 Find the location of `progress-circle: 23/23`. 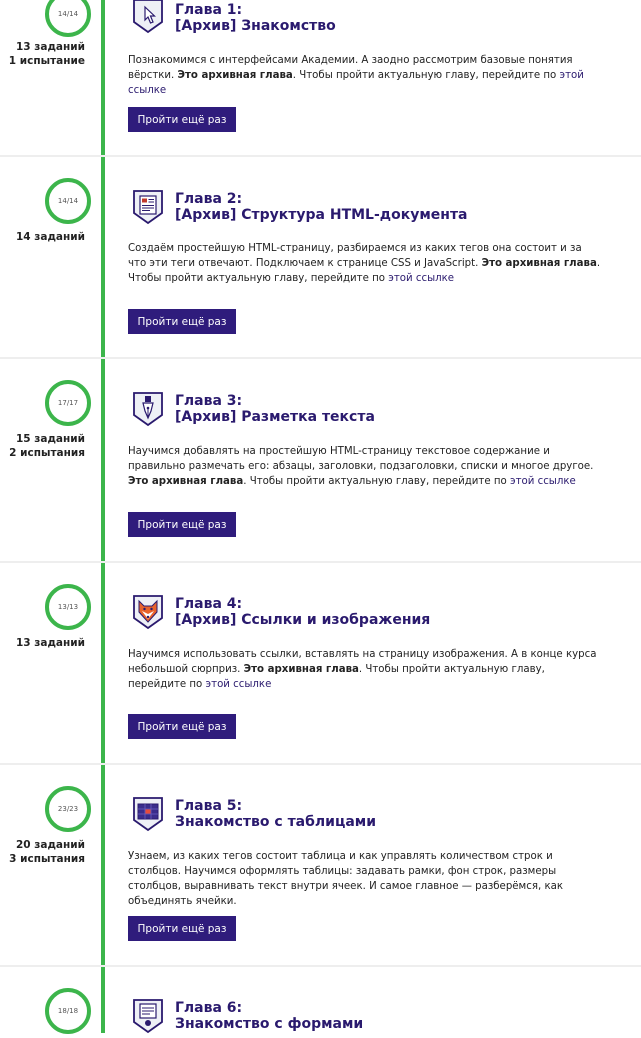

progress-circle: 23/23 is located at coordinates (68, 809).